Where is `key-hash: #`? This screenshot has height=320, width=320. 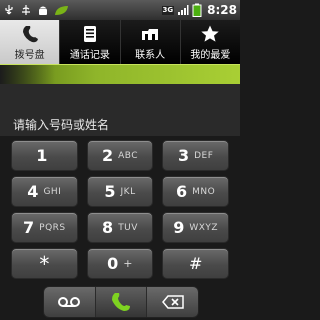
key-hash: # is located at coordinates (195, 263).